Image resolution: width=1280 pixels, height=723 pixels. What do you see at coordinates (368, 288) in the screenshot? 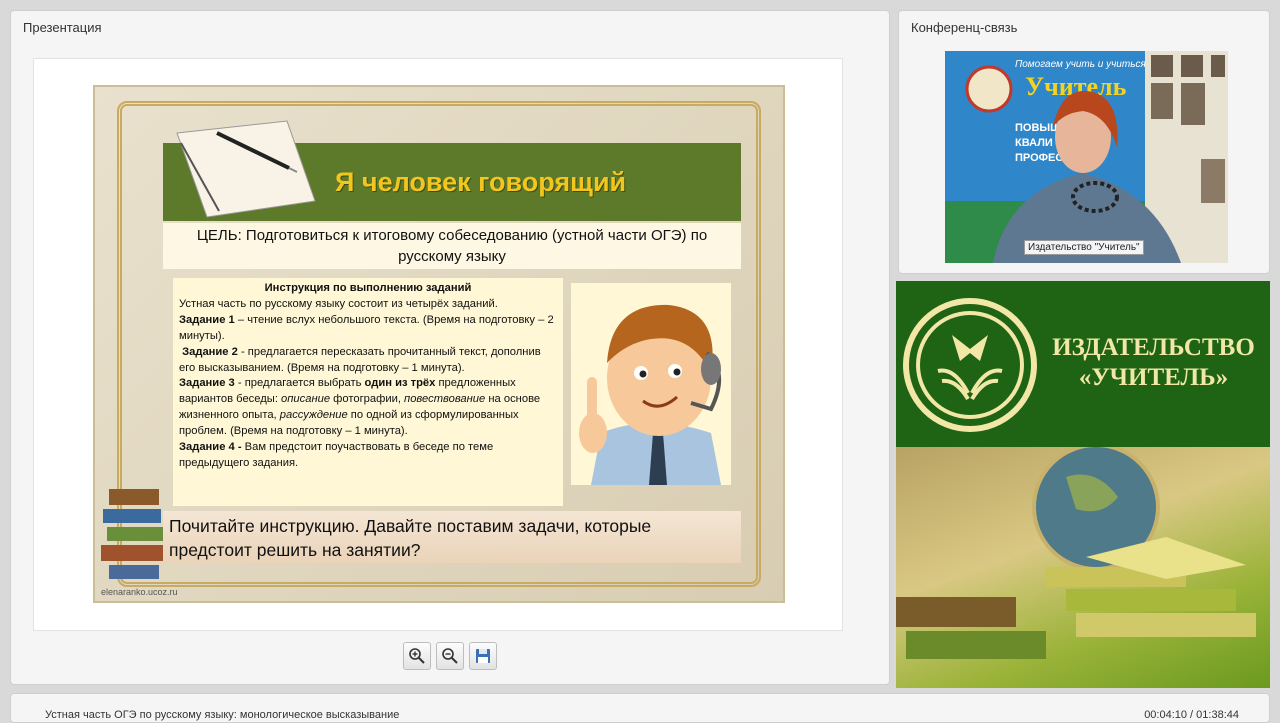
I see `instruction-heading: Инструкция по выполнению заданий` at bounding box center [368, 288].